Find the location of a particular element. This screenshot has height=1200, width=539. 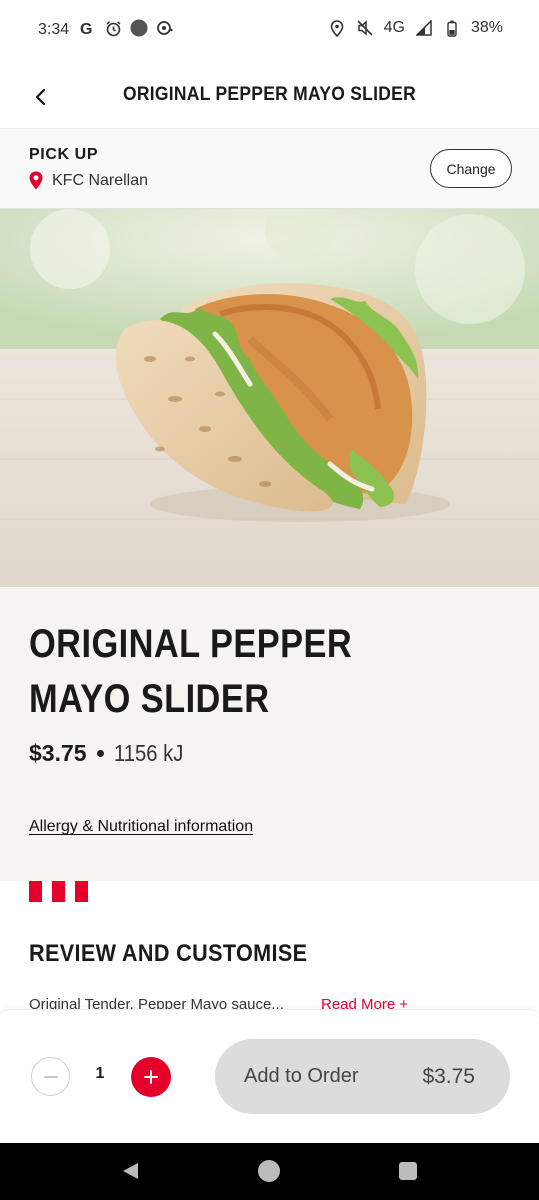

system-nav-bar is located at coordinates (269, 1171).